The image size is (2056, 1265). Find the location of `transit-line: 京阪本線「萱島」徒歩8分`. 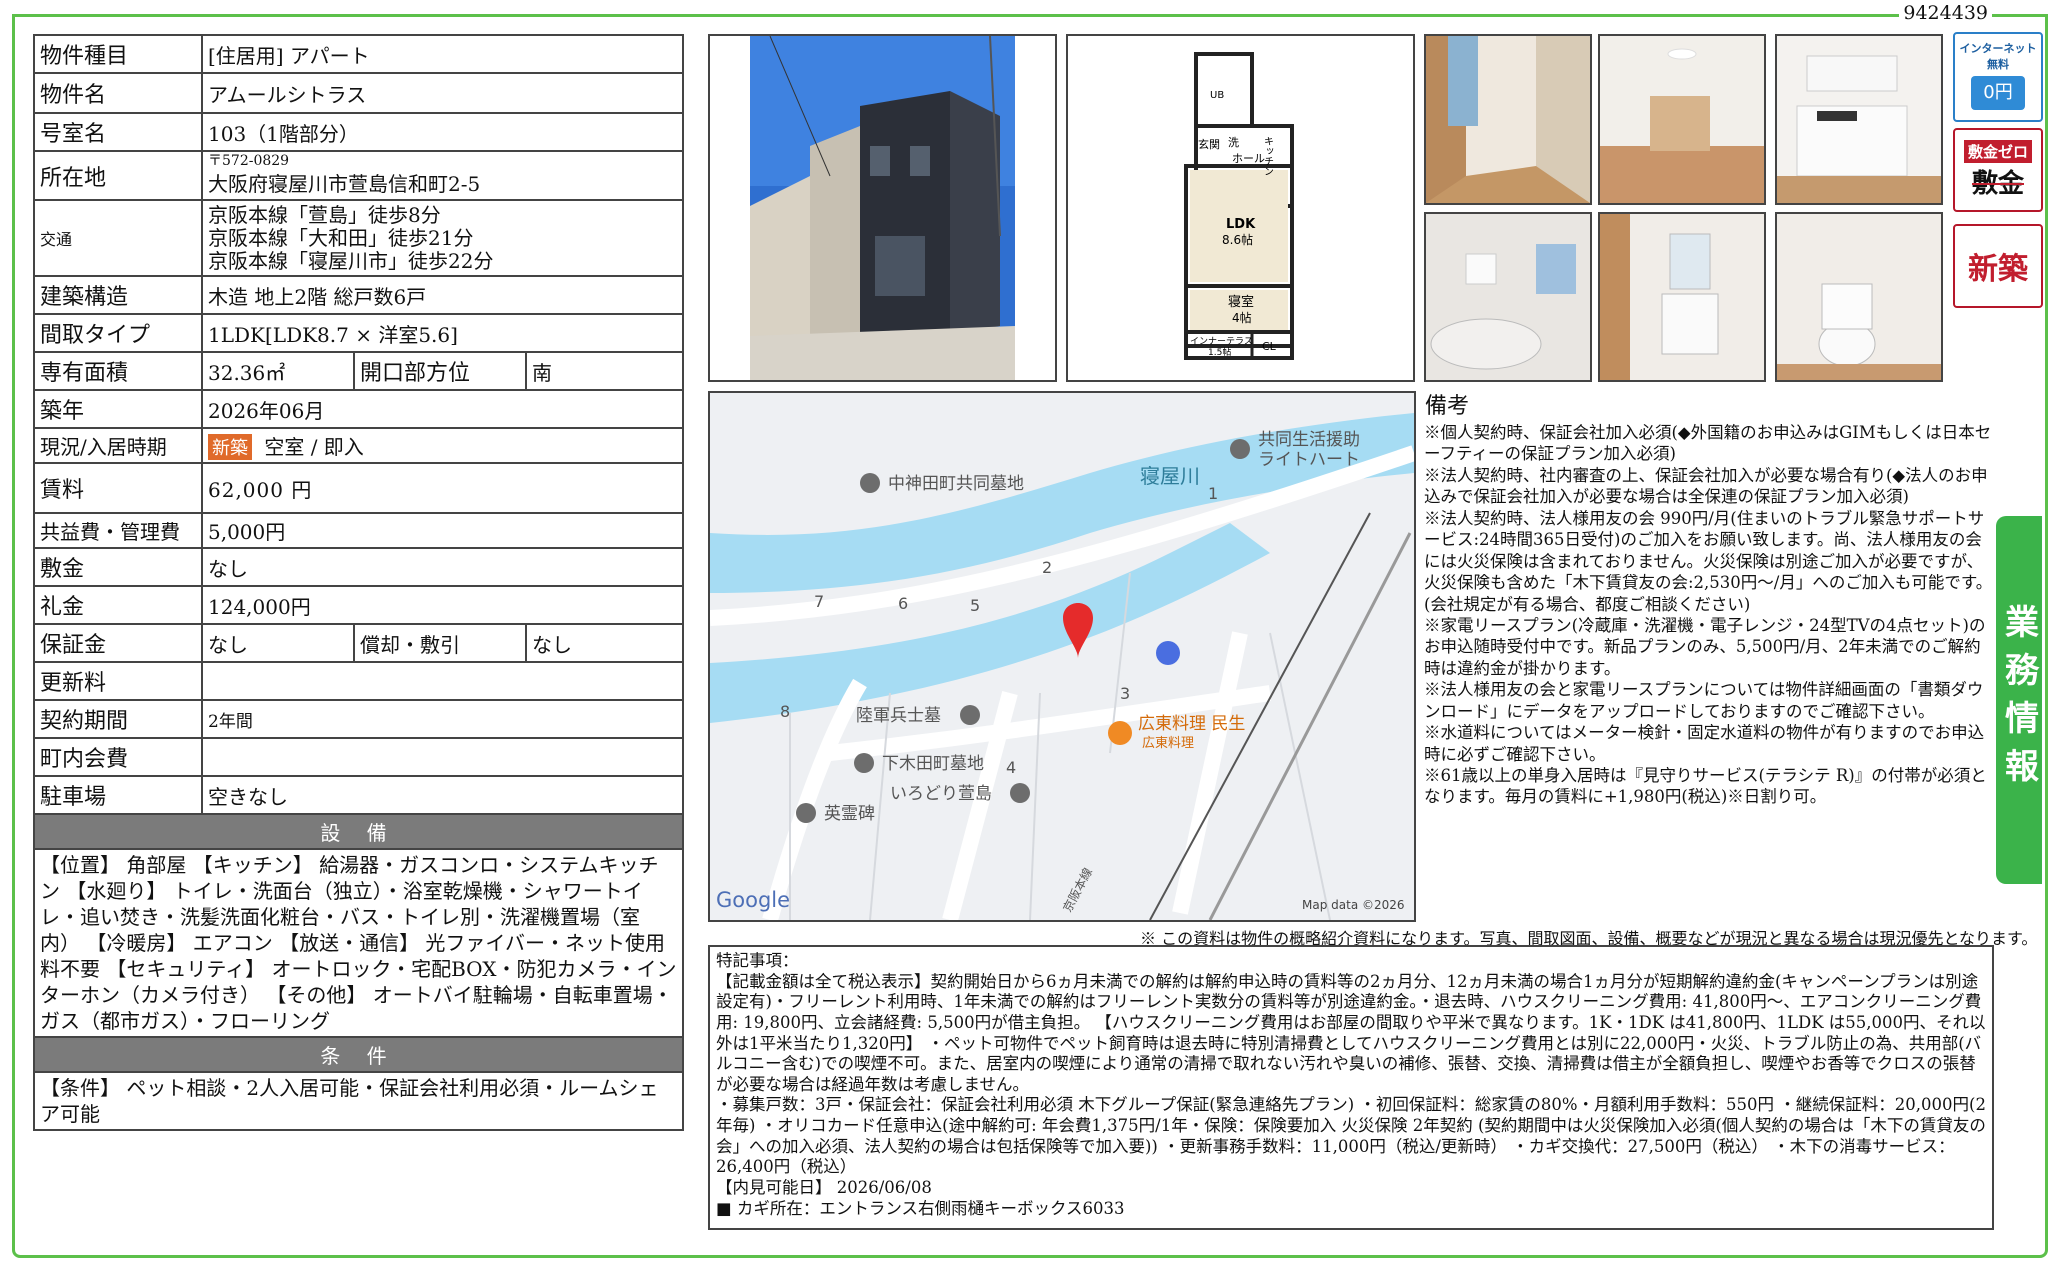

transit-line: 京阪本線「萱島」徒歩8分 is located at coordinates (324, 214).